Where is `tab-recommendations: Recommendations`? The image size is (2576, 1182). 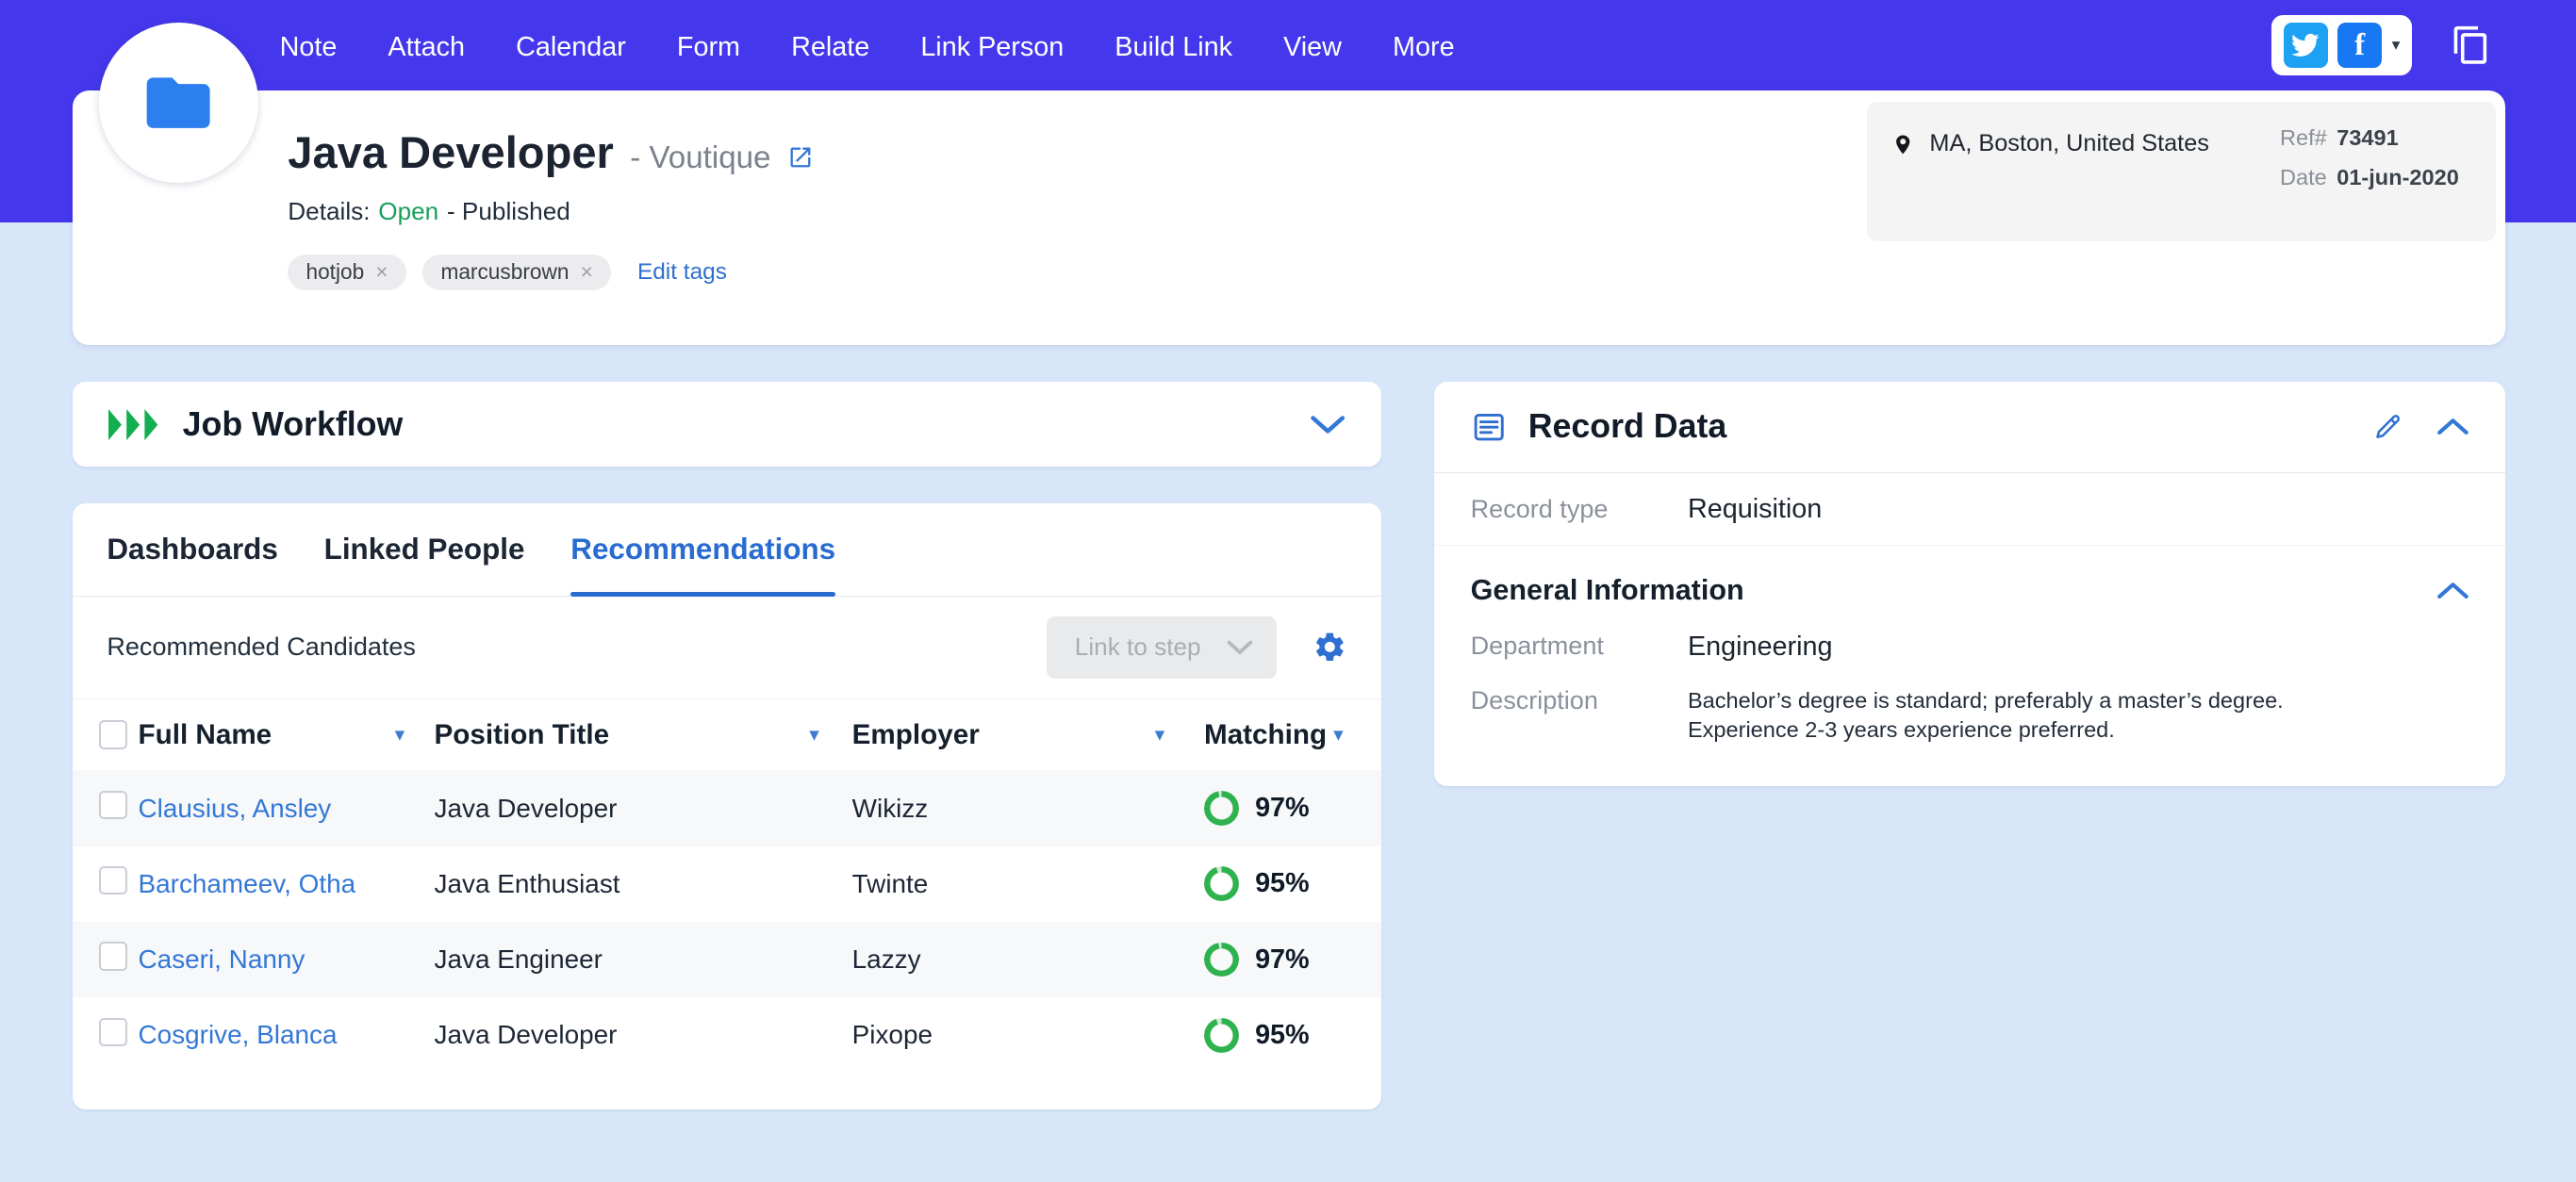
tab-recommendations: Recommendations is located at coordinates (702, 550).